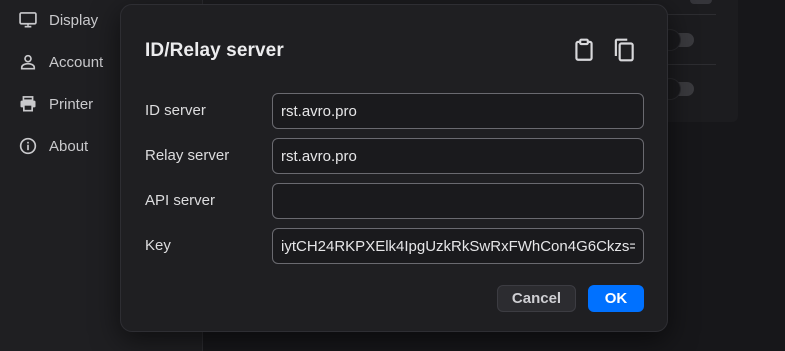 This screenshot has height=351, width=785. Describe the element at coordinates (458, 201) in the screenshot. I see `api-server-input` at that location.